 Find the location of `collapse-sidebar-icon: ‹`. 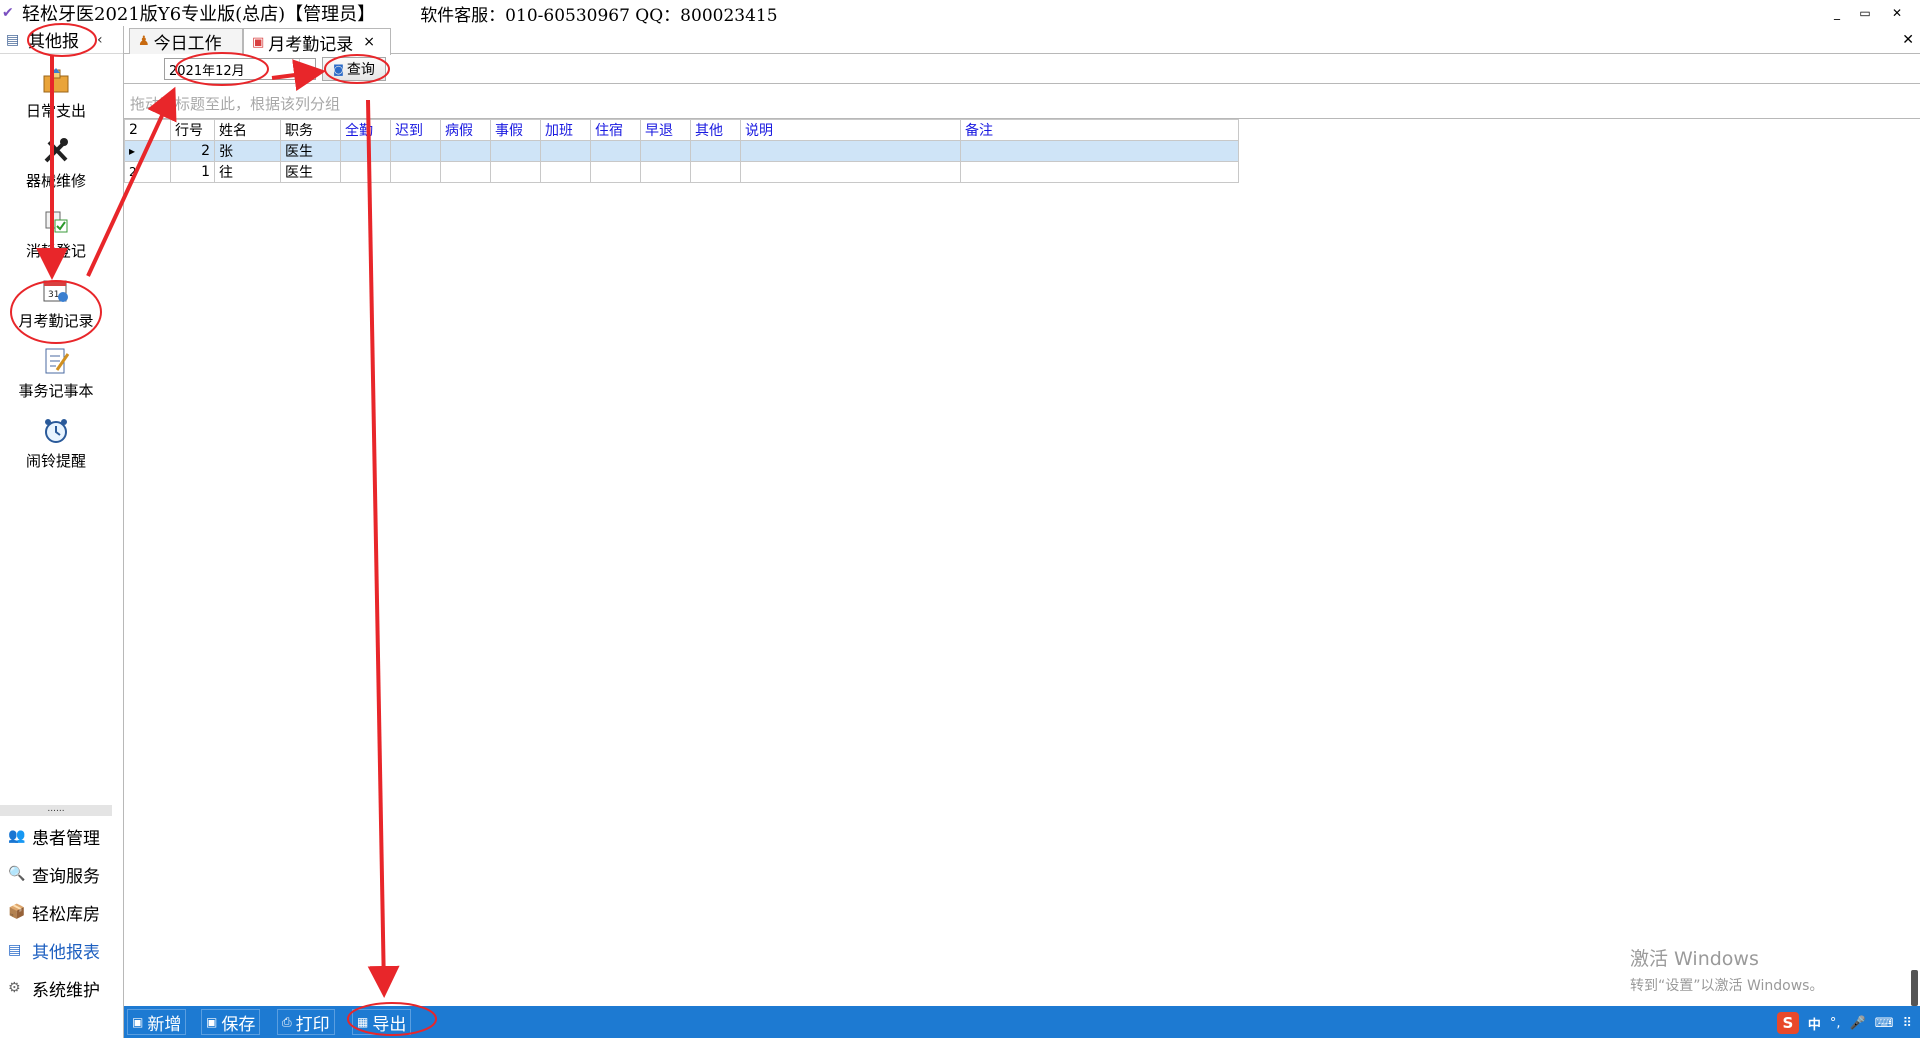

collapse-sidebar-icon: ‹ is located at coordinates (100, 40).